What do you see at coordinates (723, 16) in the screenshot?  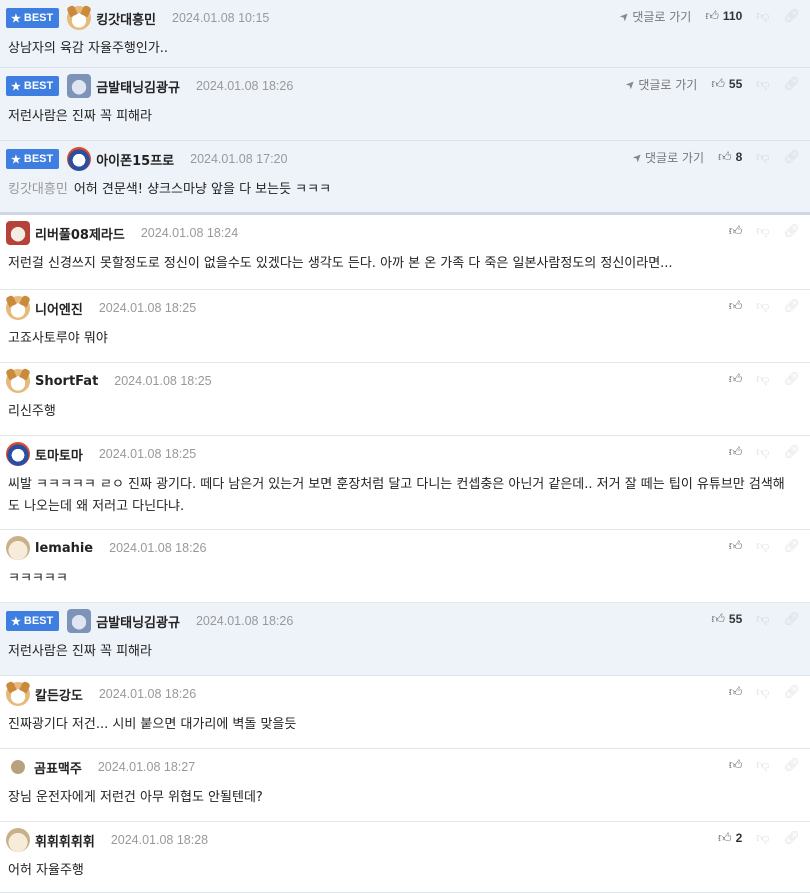 I see `like-button: 👍︎ 110` at bounding box center [723, 16].